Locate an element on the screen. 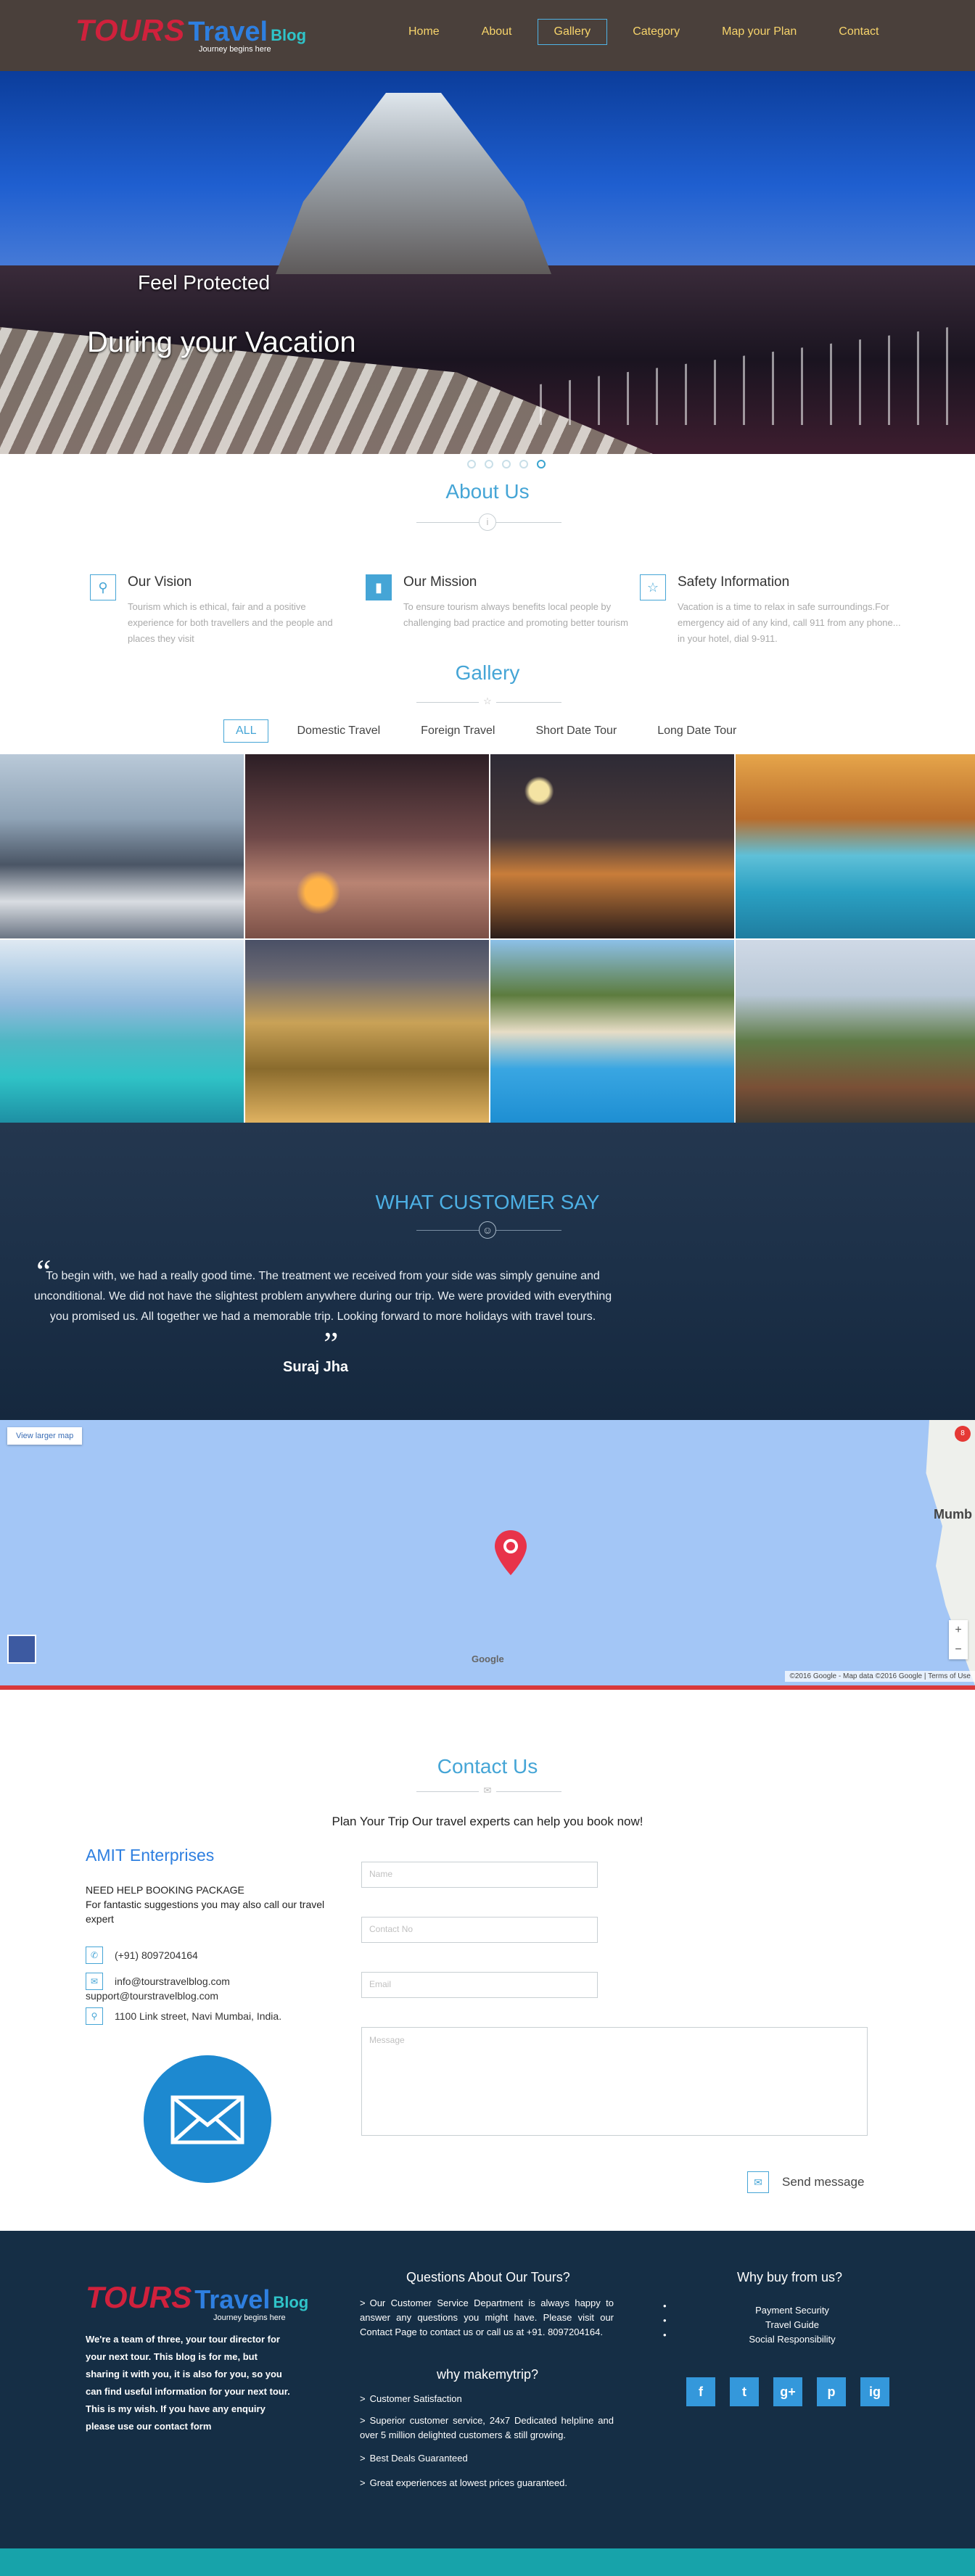  map-pin-icon is located at coordinates (511, 1553).